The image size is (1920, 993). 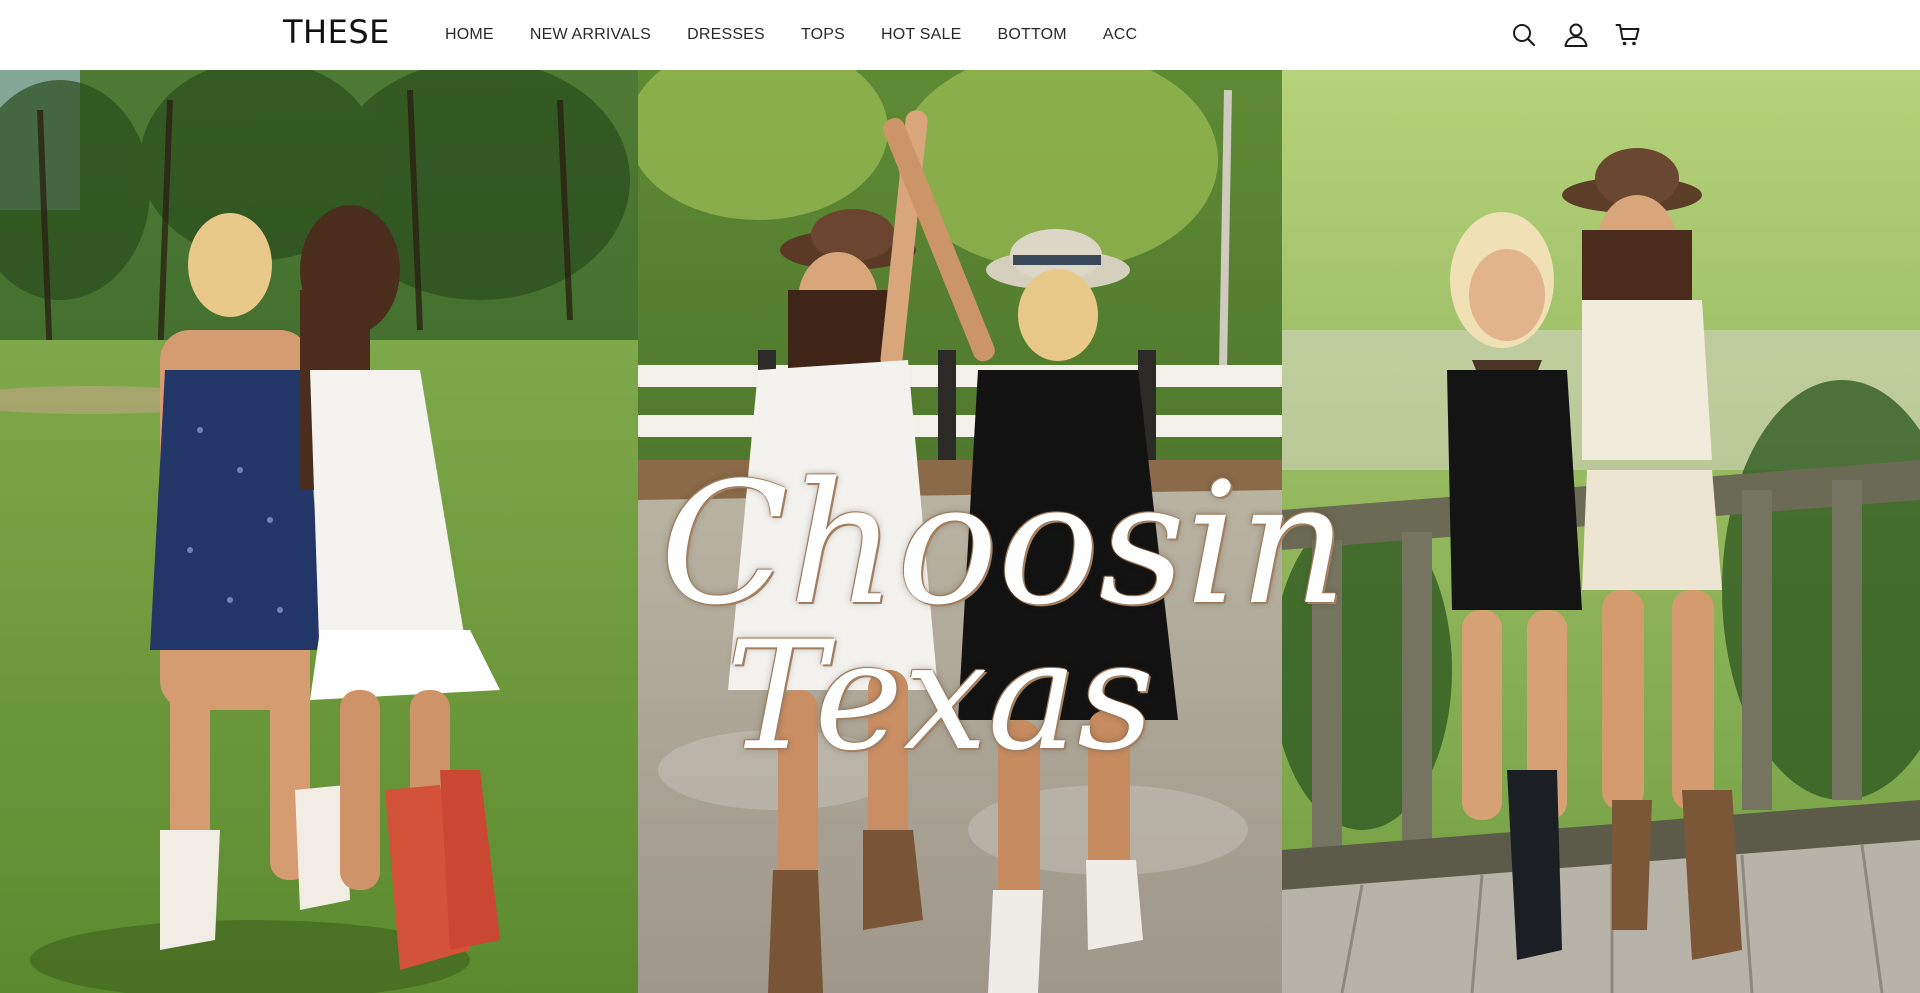 What do you see at coordinates (921, 35) in the screenshot?
I see `nav-hot-sale: HOT SALE` at bounding box center [921, 35].